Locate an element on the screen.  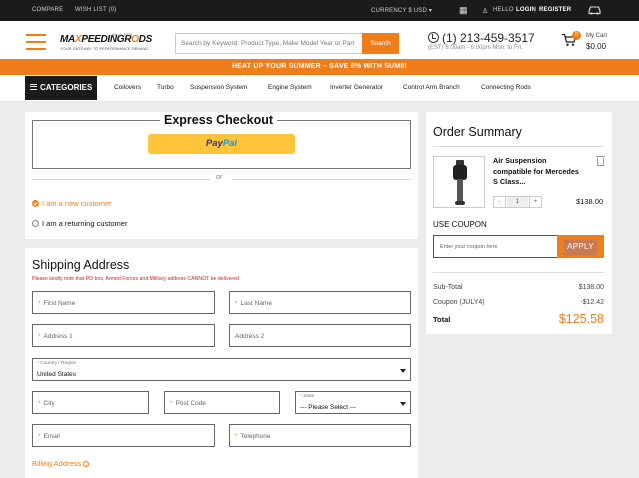
coupon-label: USE COUPON is located at coordinates (460, 224).